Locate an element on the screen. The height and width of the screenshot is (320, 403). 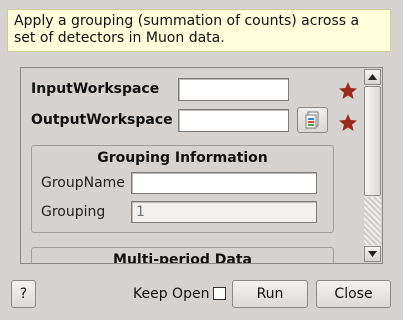
input-workspace-field is located at coordinates (233, 89).